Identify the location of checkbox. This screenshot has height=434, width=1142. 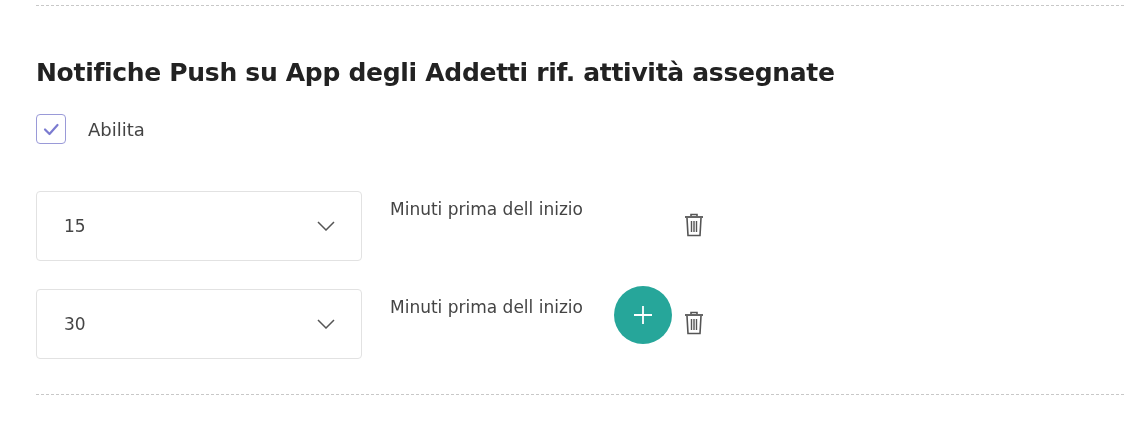
(51, 129).